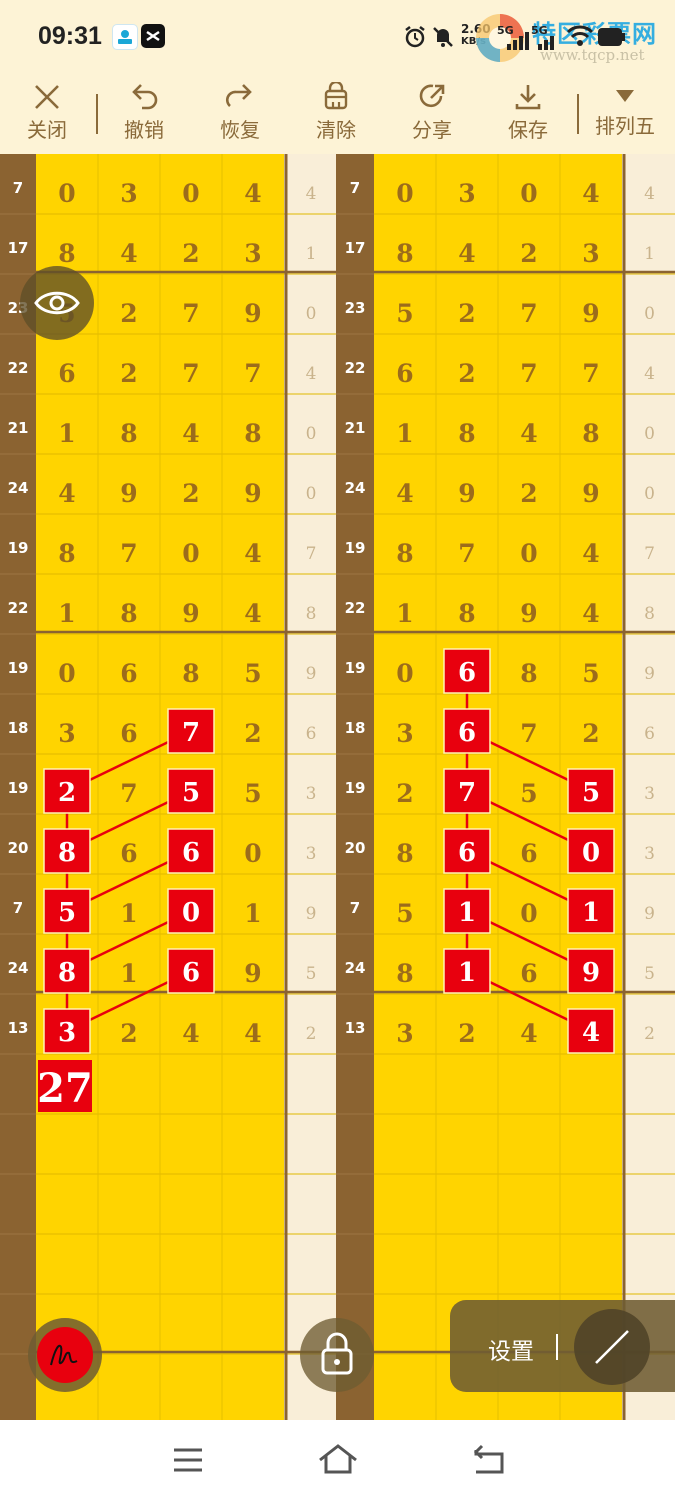  Describe the element at coordinates (47, 113) in the screenshot. I see `close-button: 关闭` at that location.